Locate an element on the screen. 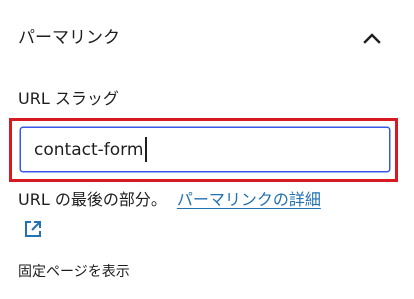 The image size is (414, 299). text-caret is located at coordinates (146, 149).